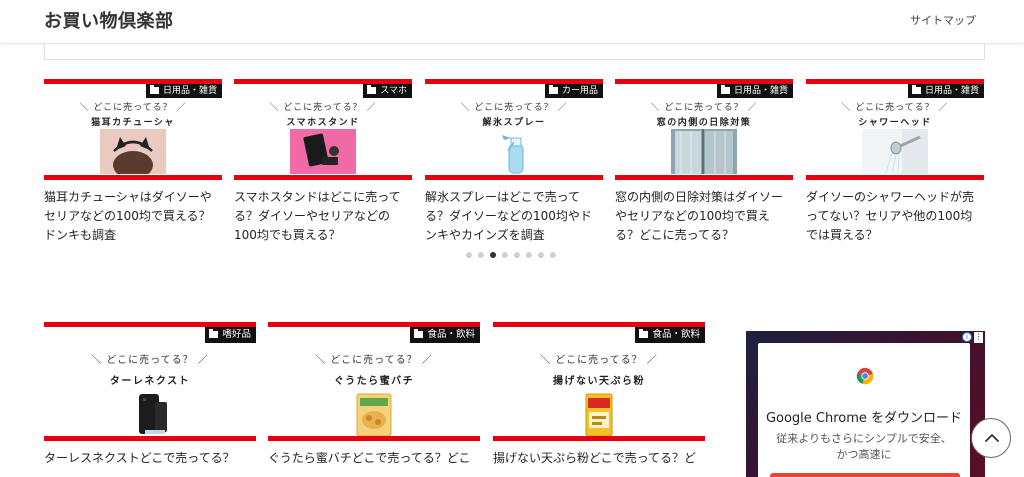  I want to click on heated-tobacco-device-image, so click(153, 414).